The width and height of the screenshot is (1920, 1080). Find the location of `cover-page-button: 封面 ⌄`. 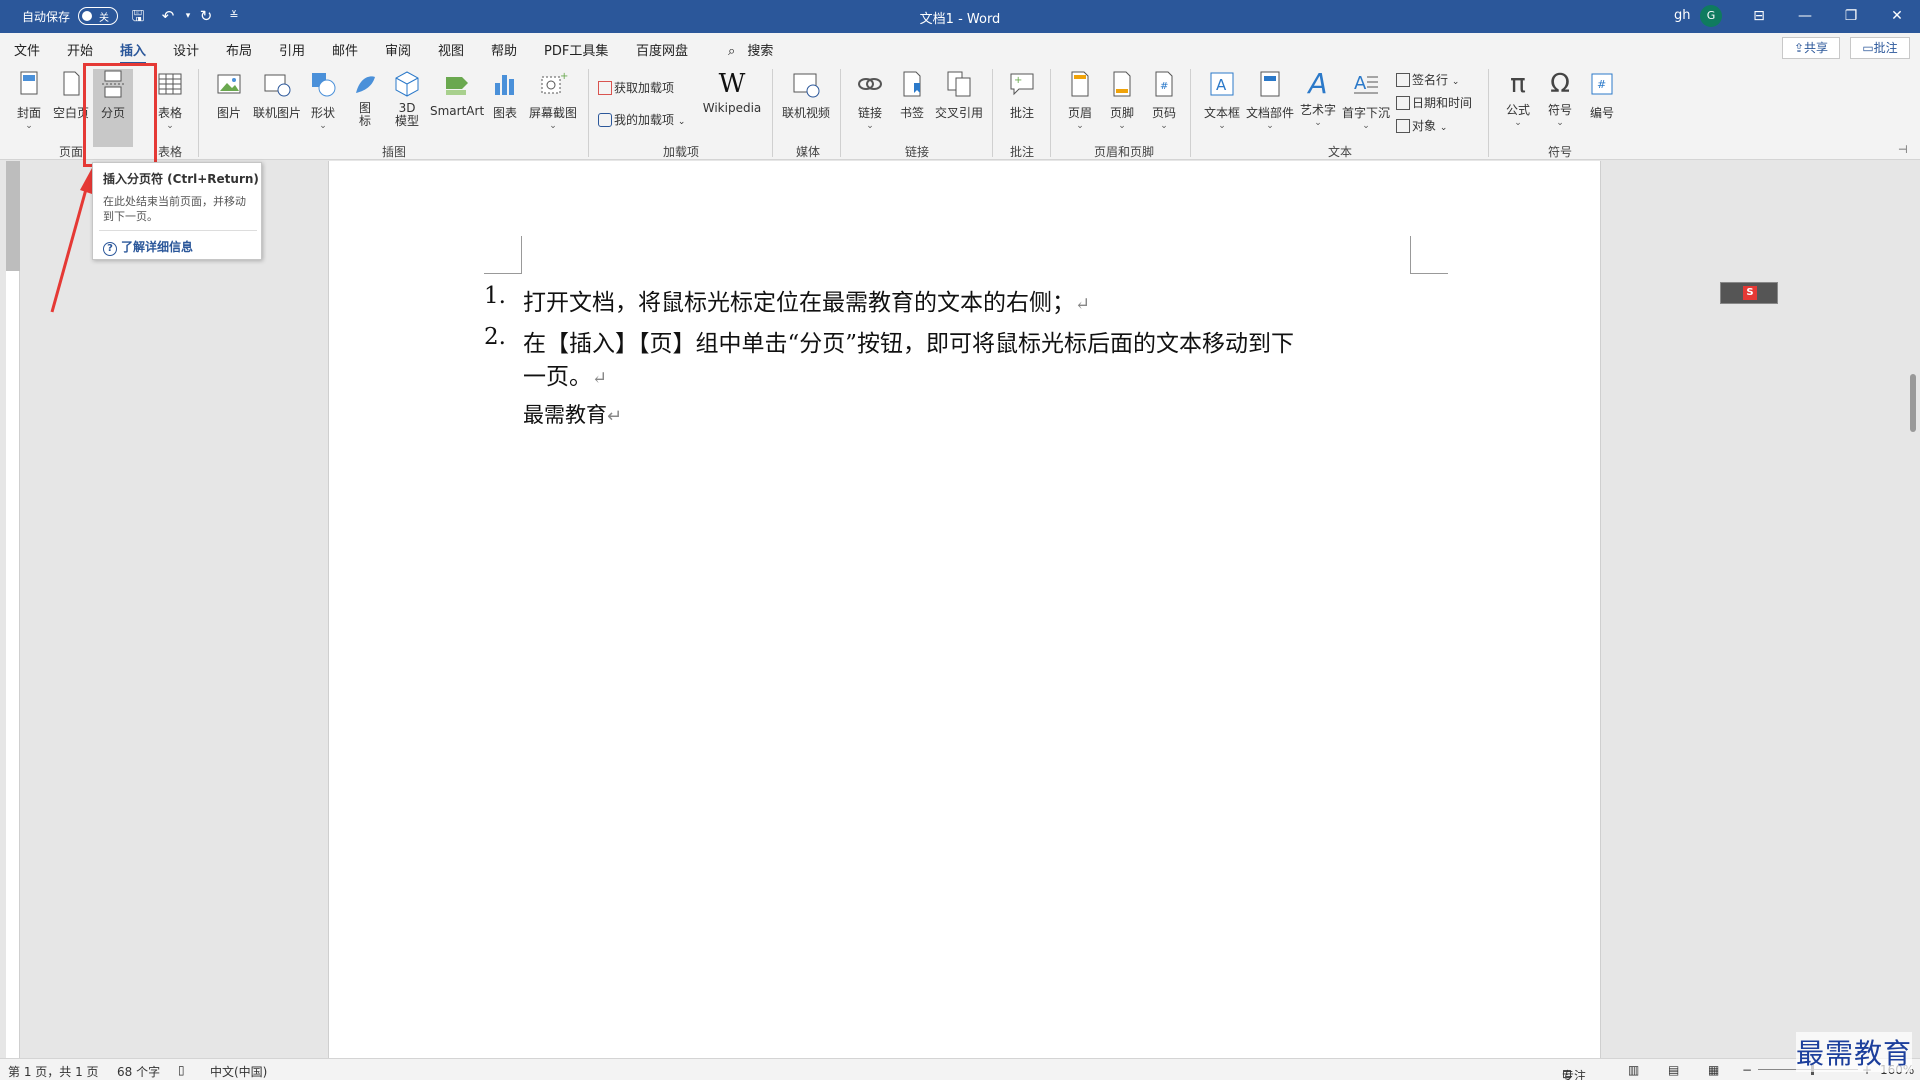

cover-page-button: 封面 ⌄ is located at coordinates (29, 100).